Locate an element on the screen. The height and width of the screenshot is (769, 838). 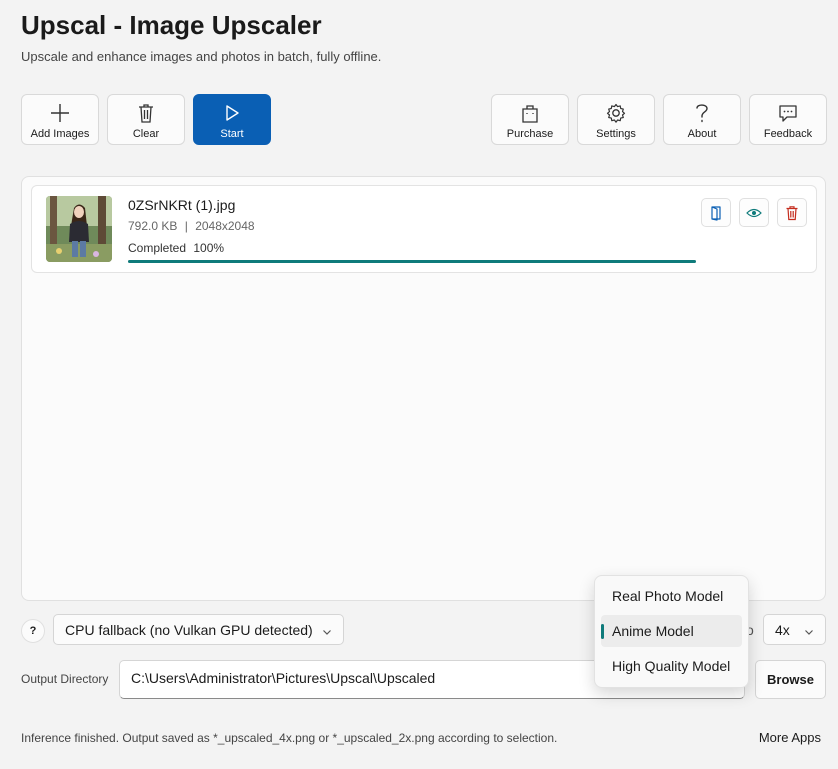
feedback-icon is located at coordinates (788, 113).